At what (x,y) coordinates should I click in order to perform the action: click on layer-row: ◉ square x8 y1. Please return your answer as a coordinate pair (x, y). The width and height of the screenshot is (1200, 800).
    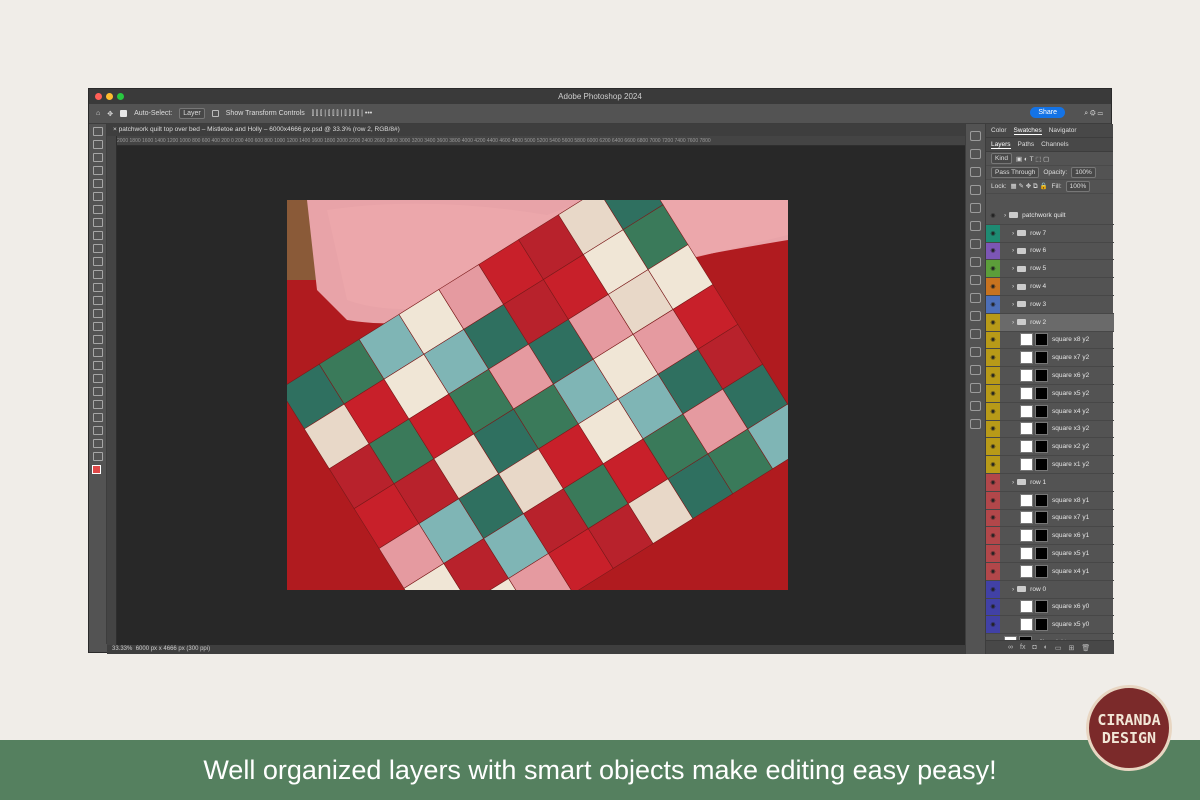
    Looking at the image, I should click on (1050, 500).